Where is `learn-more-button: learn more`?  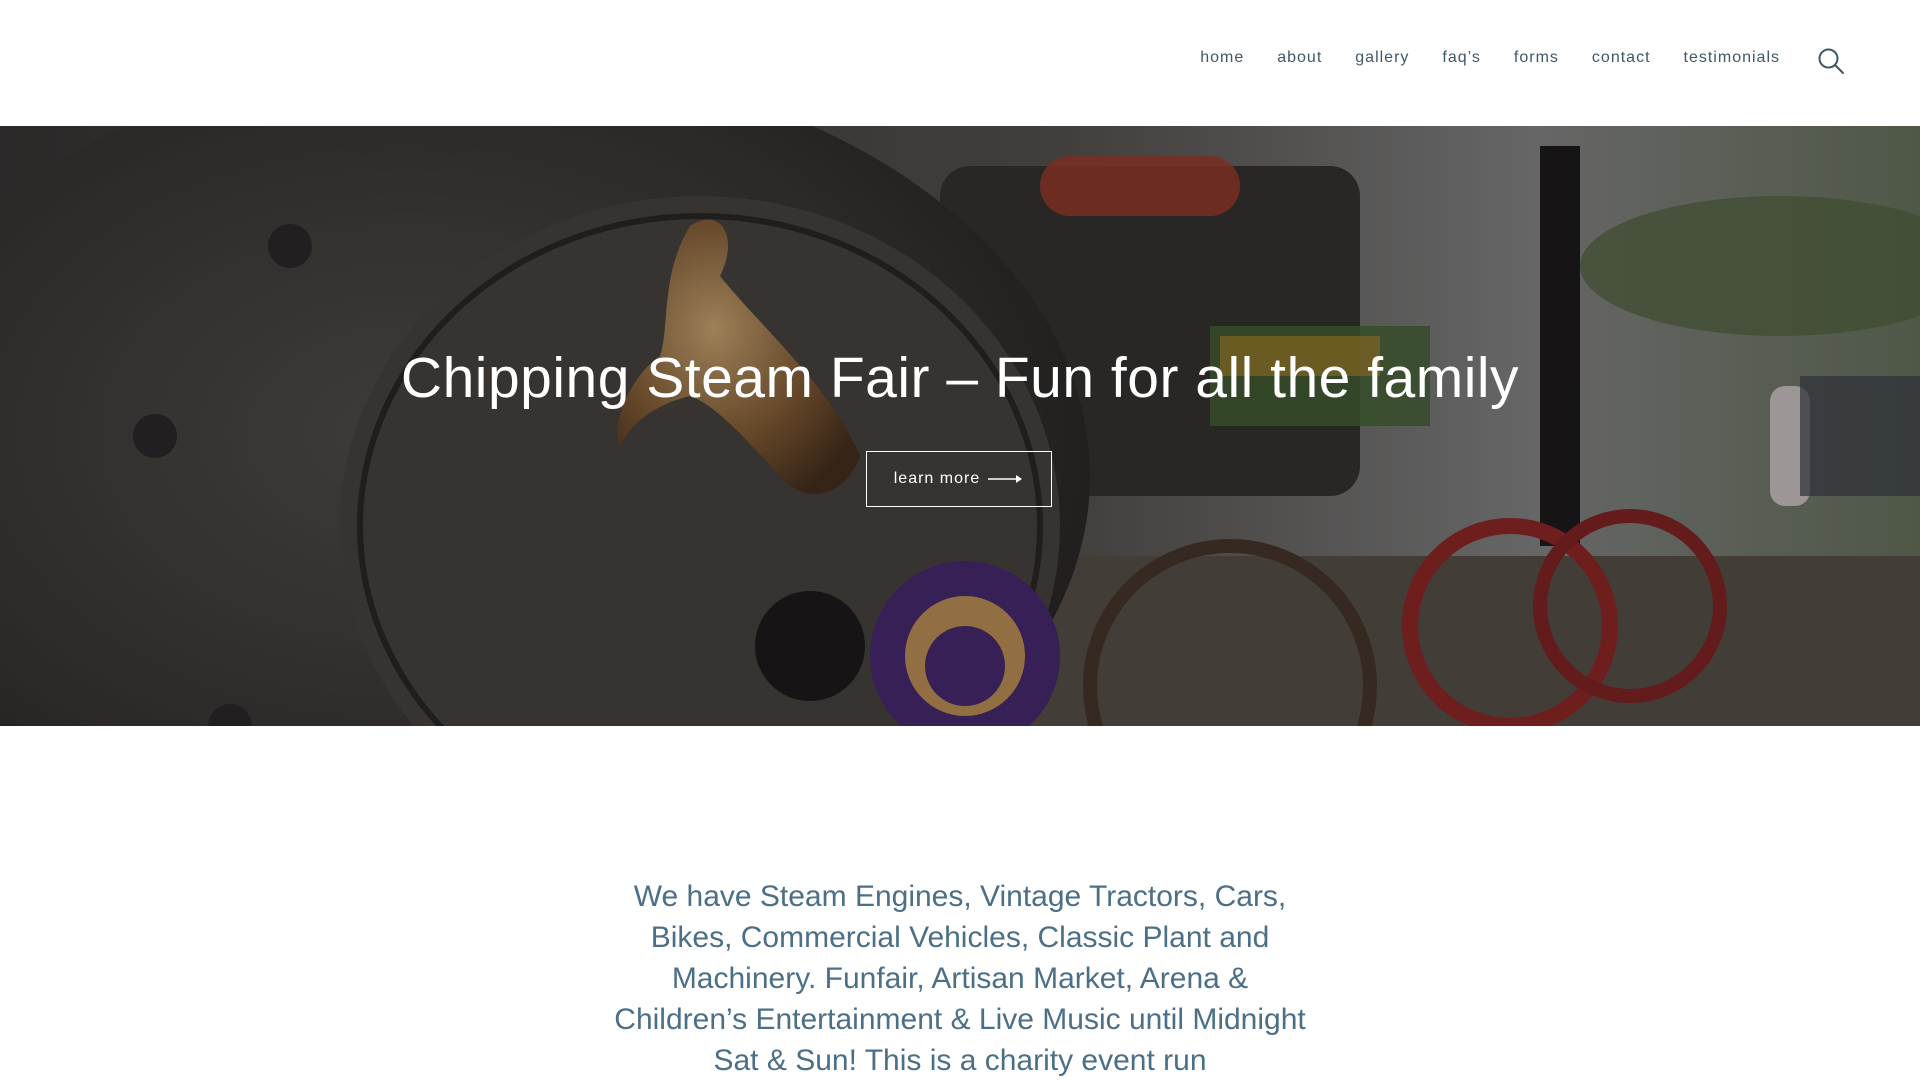
learn-more-button: learn more is located at coordinates (959, 479).